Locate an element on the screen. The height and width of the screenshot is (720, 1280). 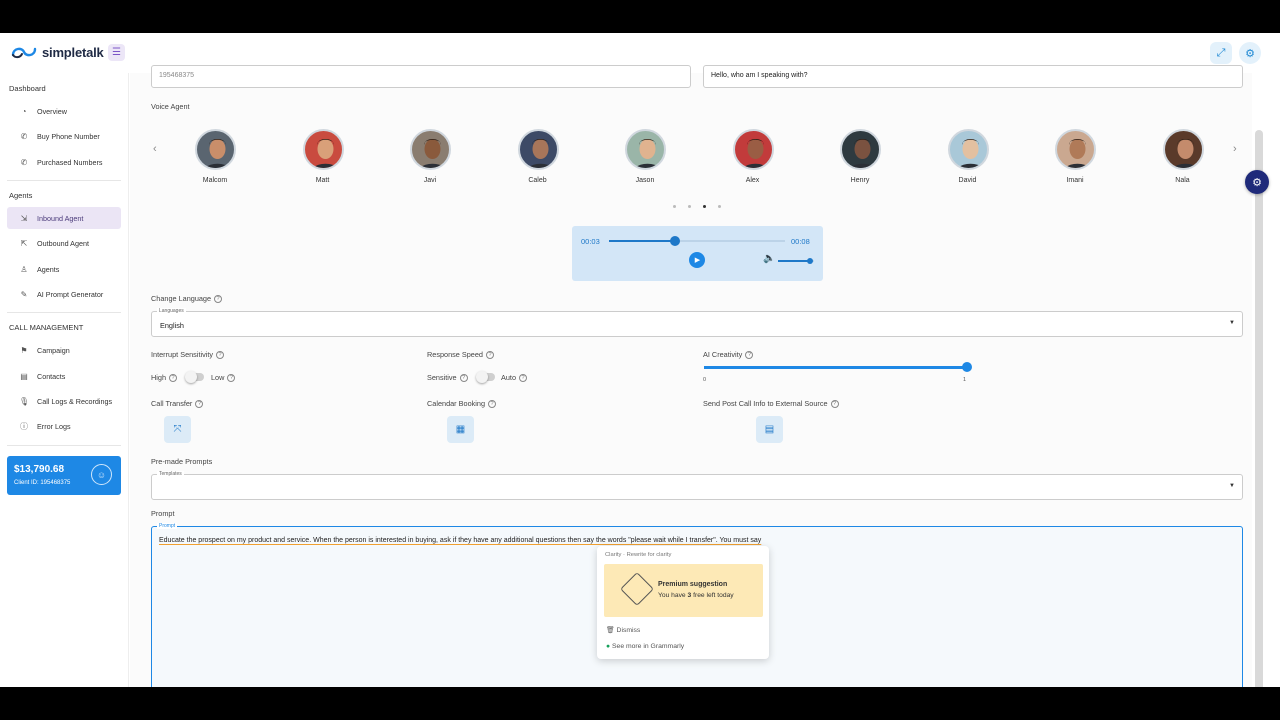
calendar-booking-button: ▦ is located at coordinates (460, 429).